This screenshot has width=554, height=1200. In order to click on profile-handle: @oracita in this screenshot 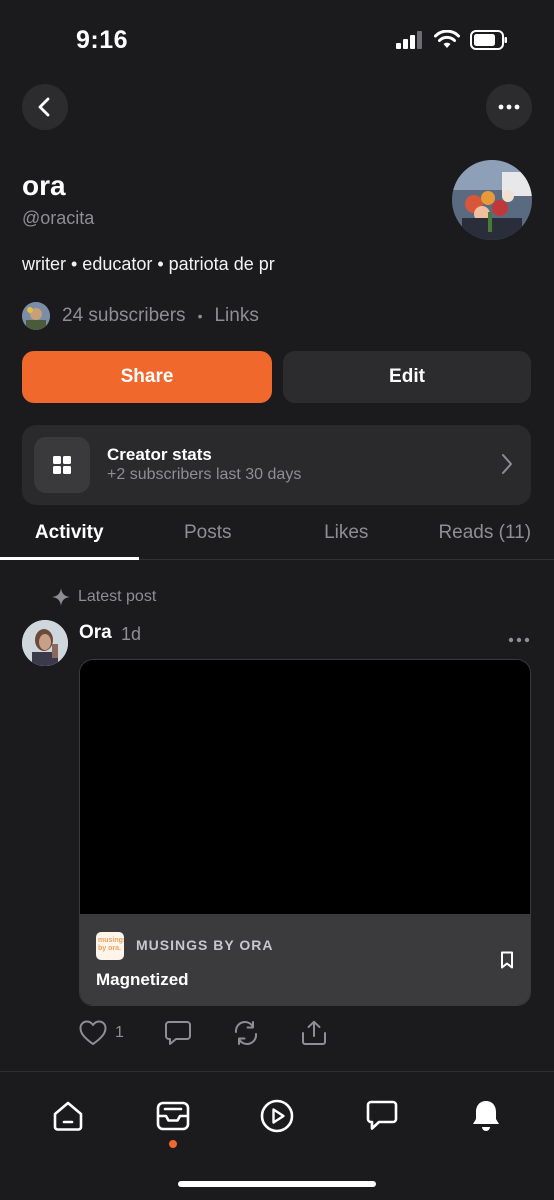, I will do `click(58, 218)`.